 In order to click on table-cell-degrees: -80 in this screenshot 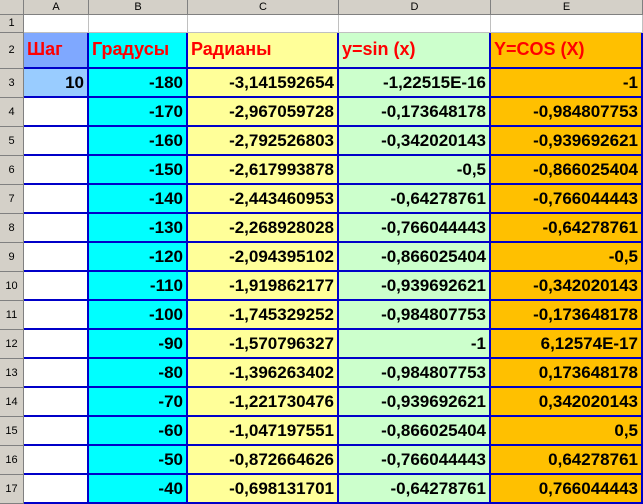, I will do `click(138, 373)`.